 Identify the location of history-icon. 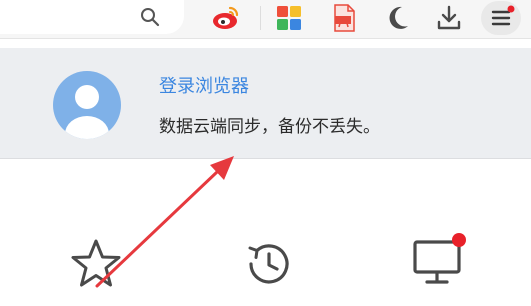
(268, 264).